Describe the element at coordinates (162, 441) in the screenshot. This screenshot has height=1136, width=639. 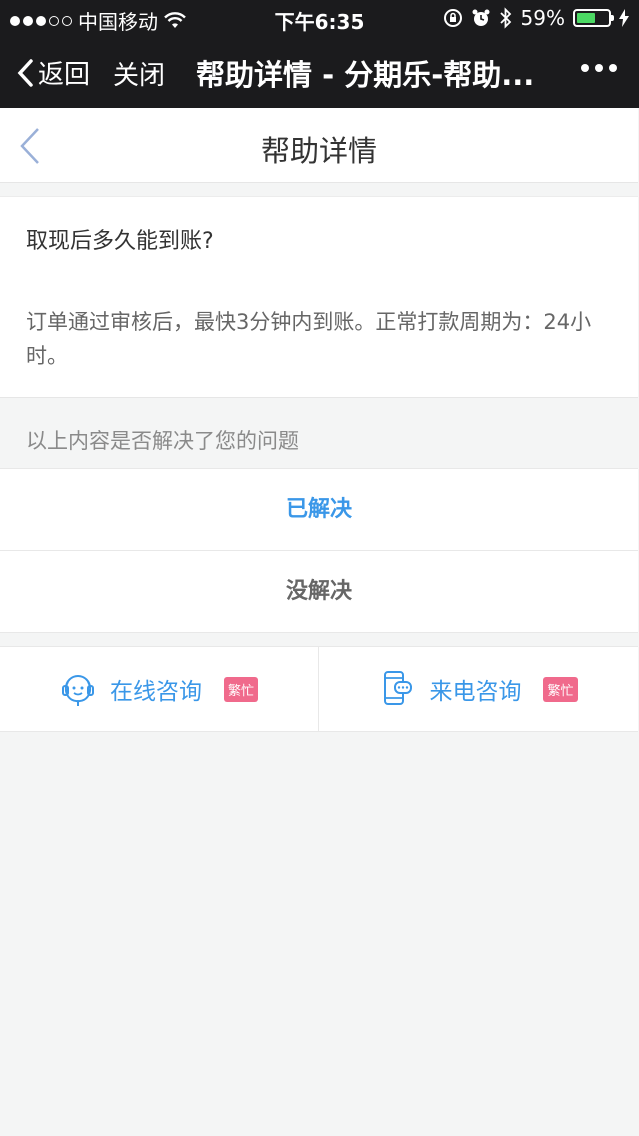
I see `feedback-prompt: 以上内容是否解决了您的问题` at that location.